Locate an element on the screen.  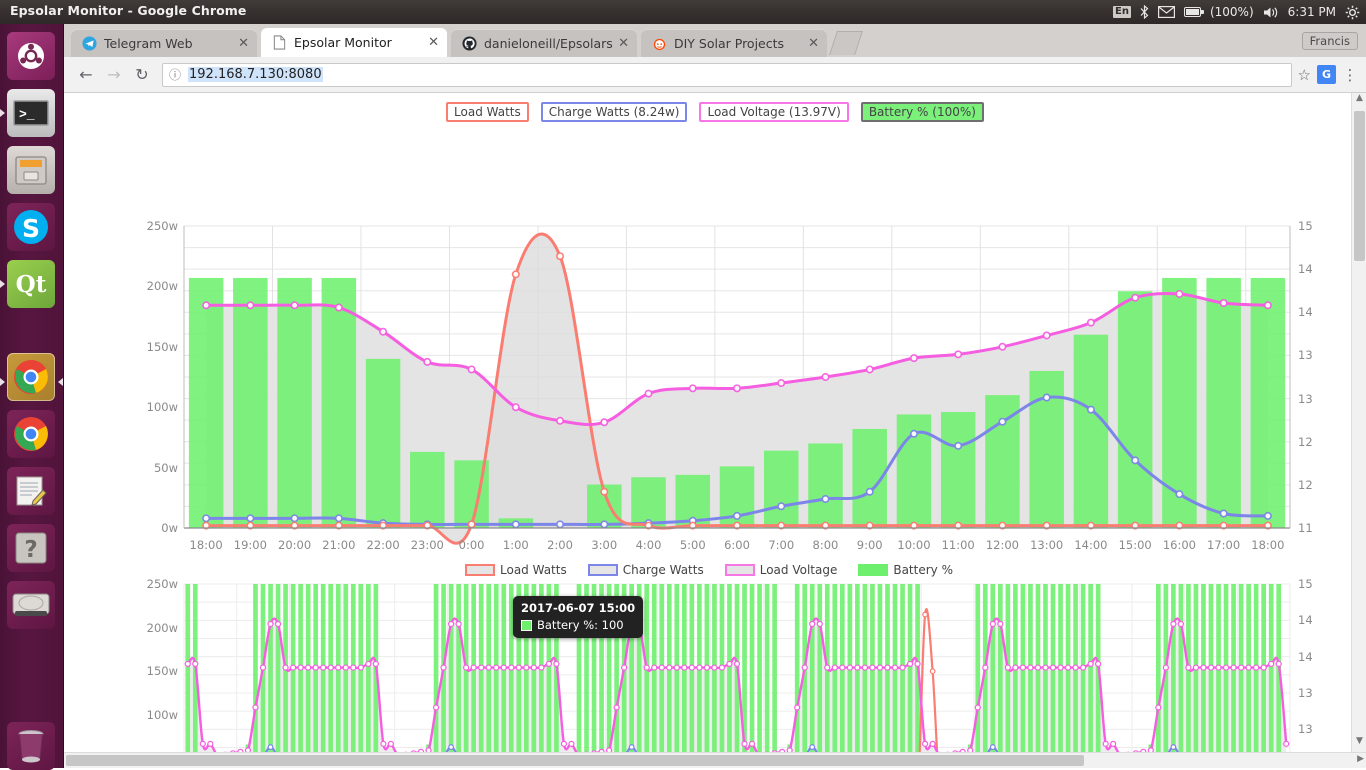
y-axis-tick-150w: 150w is located at coordinates (162, 346).